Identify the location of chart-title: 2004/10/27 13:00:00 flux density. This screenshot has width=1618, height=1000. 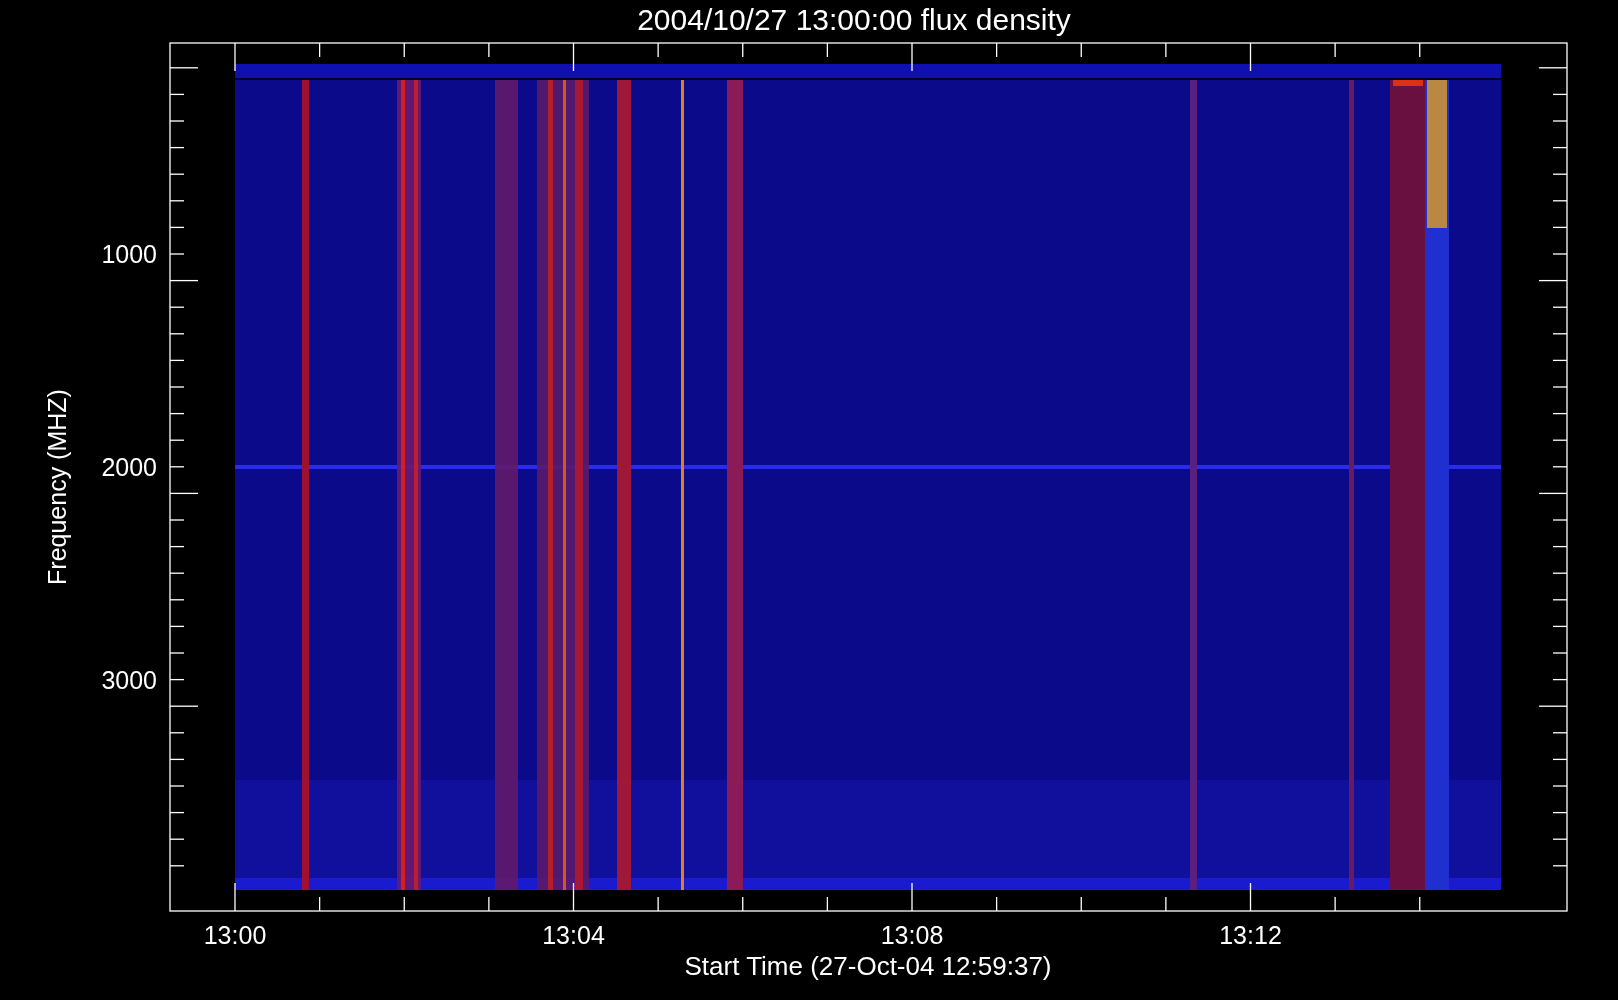
(854, 20).